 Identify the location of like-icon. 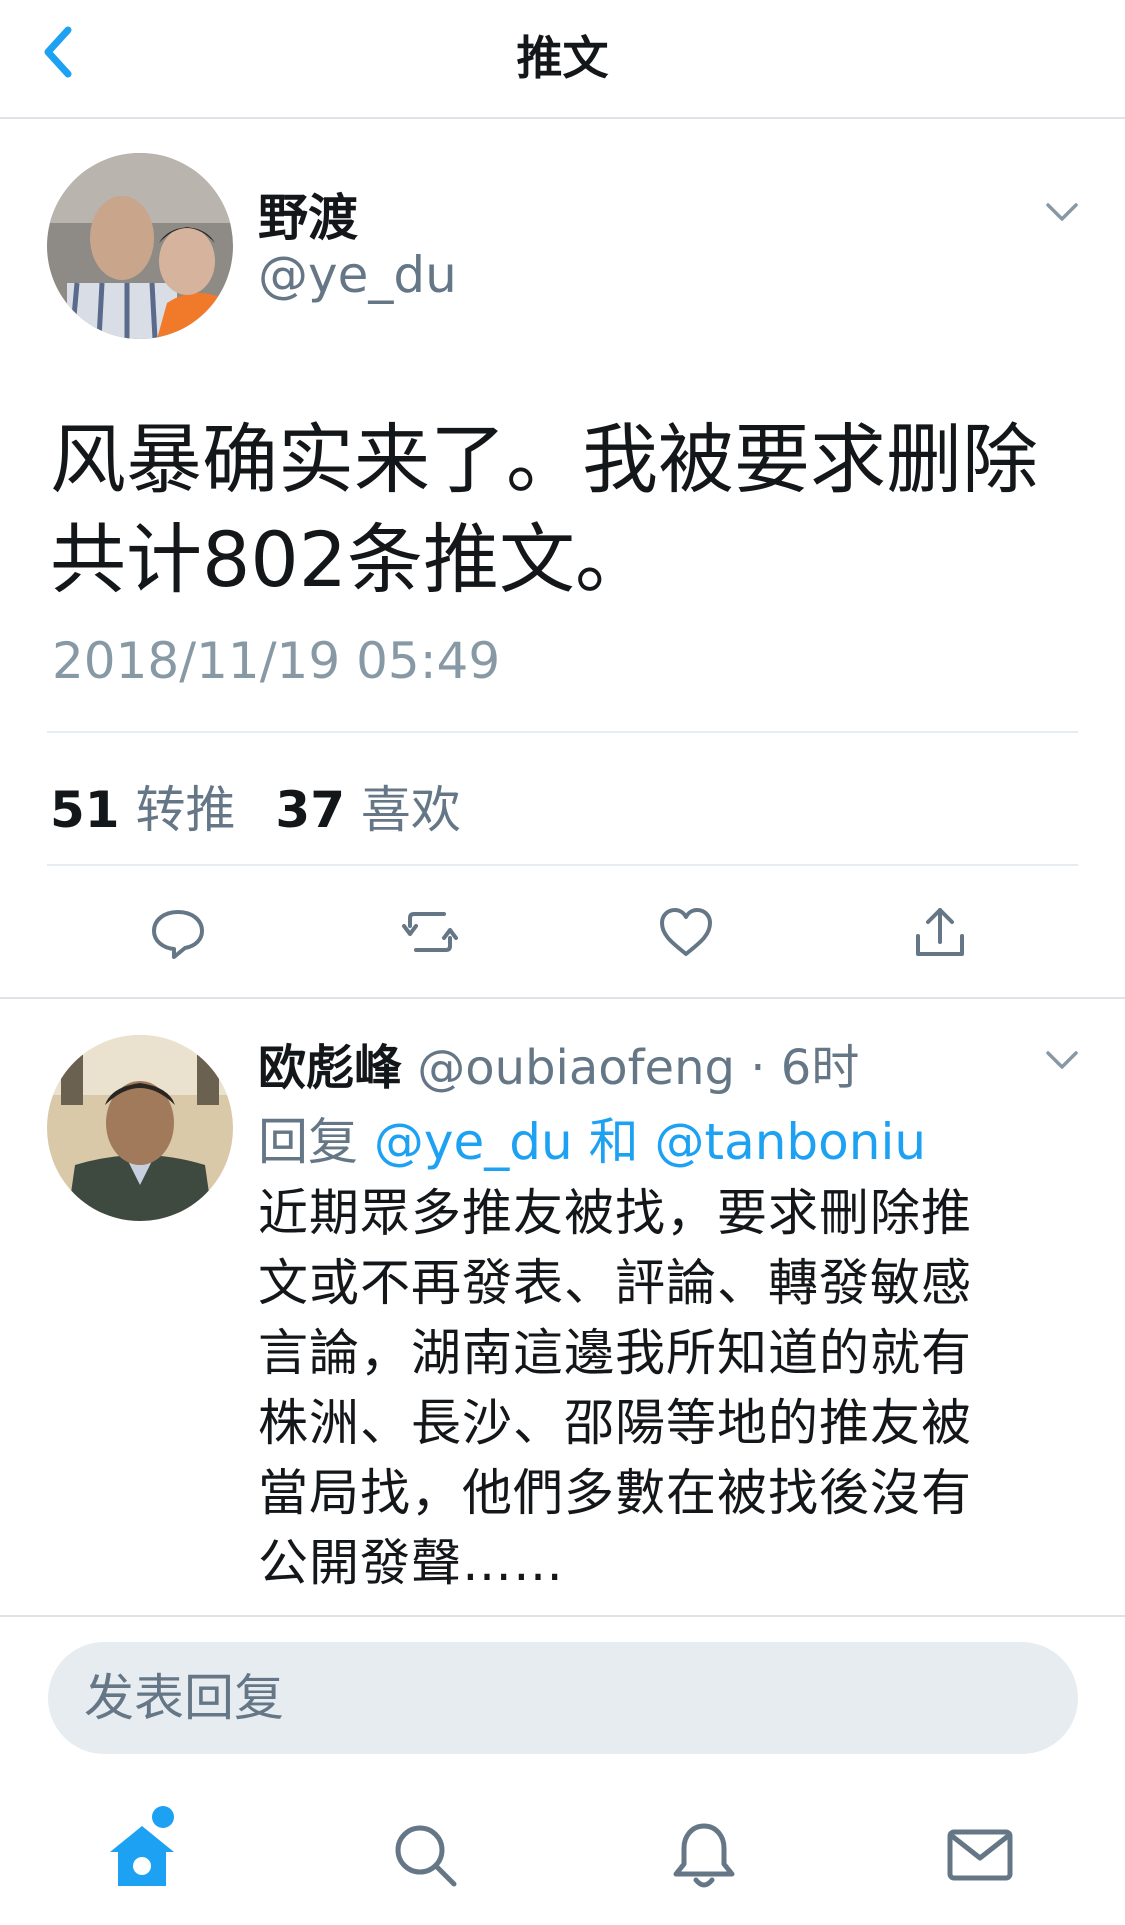
(686, 932).